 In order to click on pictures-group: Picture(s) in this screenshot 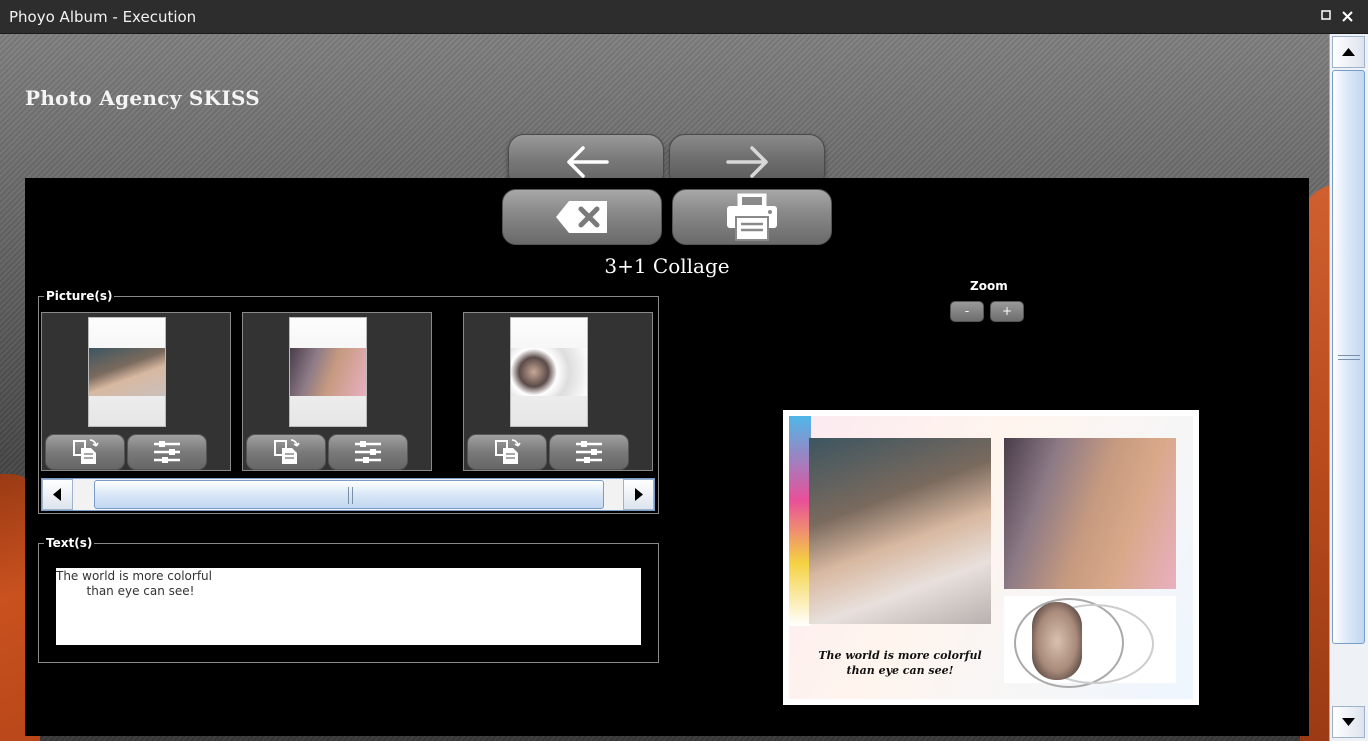, I will do `click(348, 401)`.